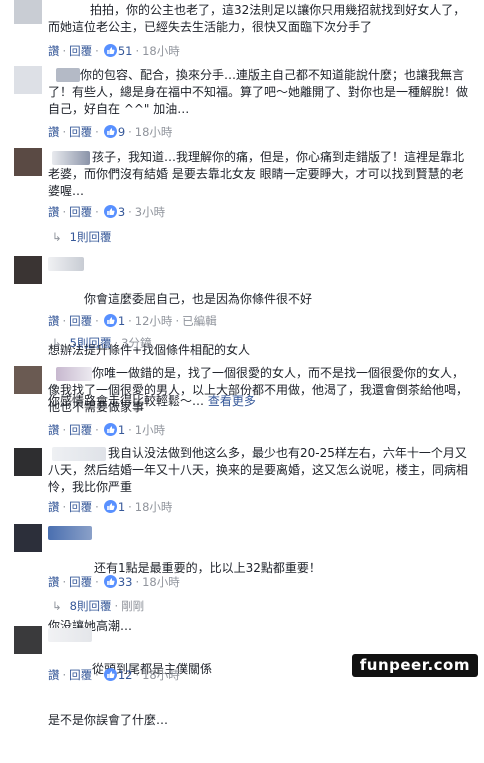 The width and height of the screenshot is (484, 763). What do you see at coordinates (133, 606) in the screenshot?
I see `reply-timestamp: 剛剛` at bounding box center [133, 606].